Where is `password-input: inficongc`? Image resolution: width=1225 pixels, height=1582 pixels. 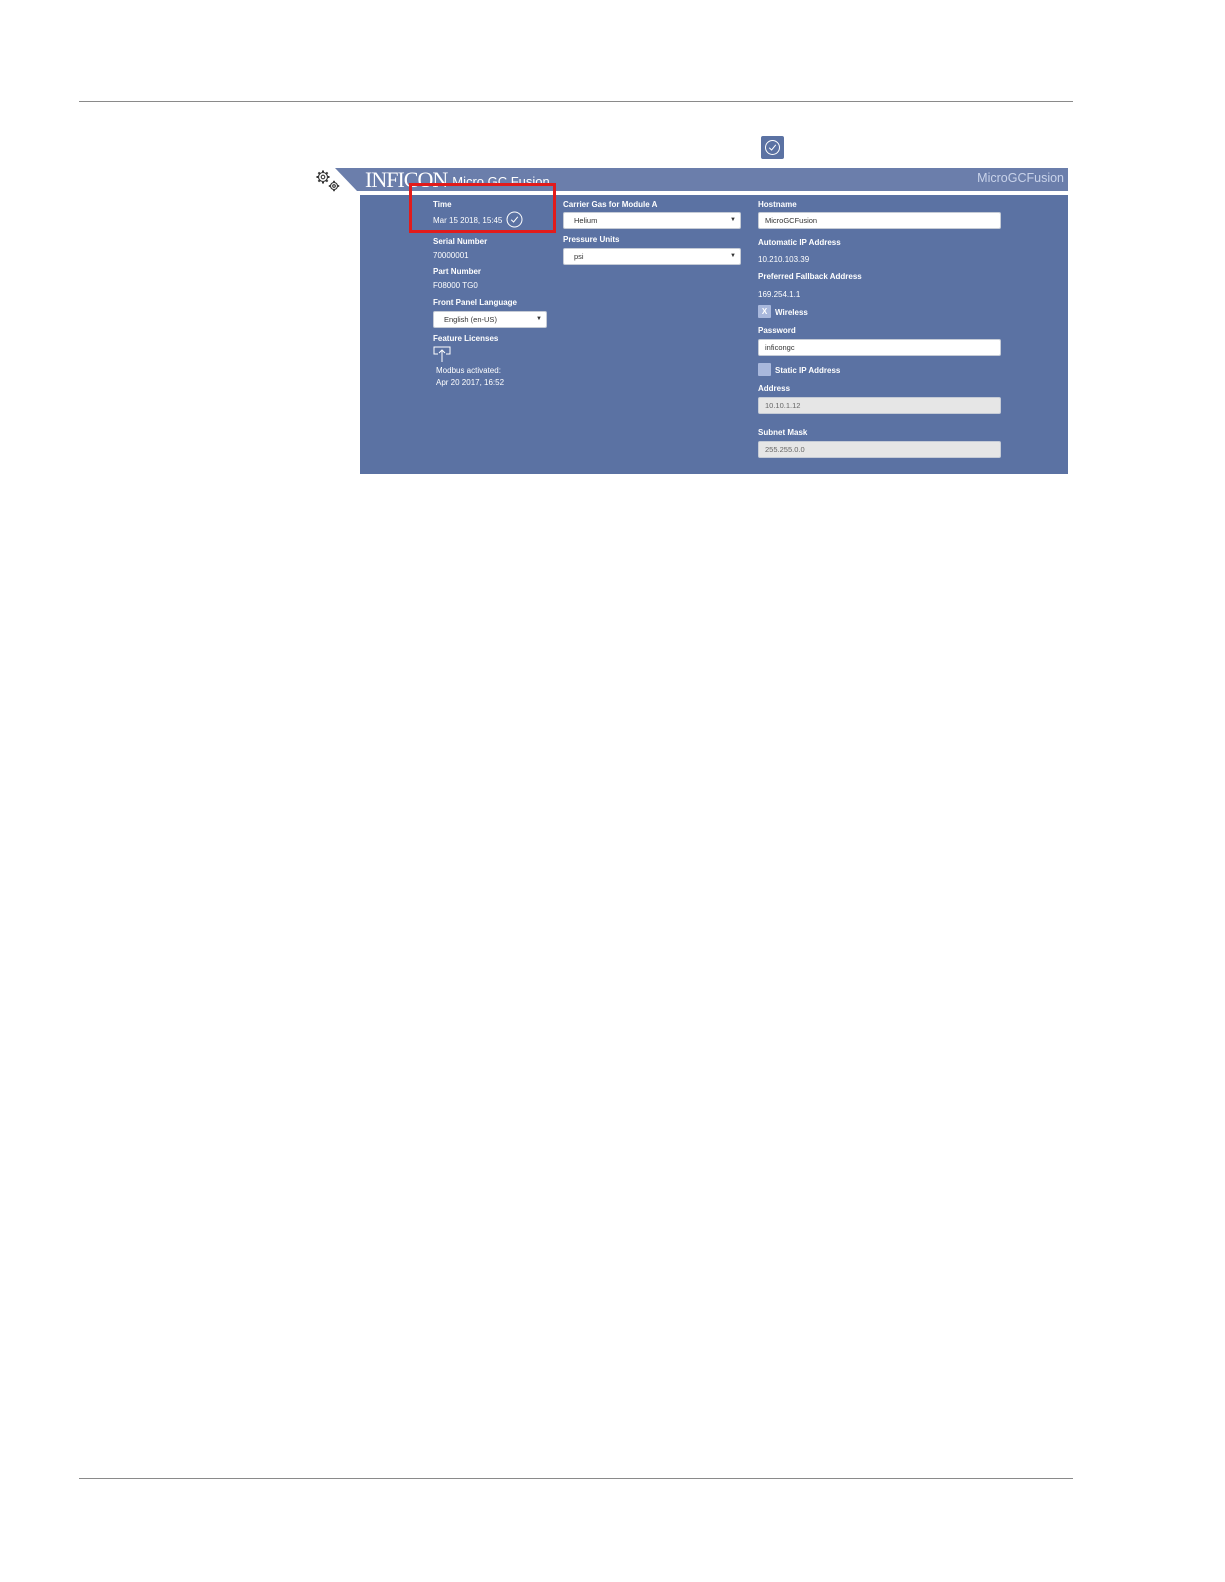
password-input: inficongc is located at coordinates (879, 347).